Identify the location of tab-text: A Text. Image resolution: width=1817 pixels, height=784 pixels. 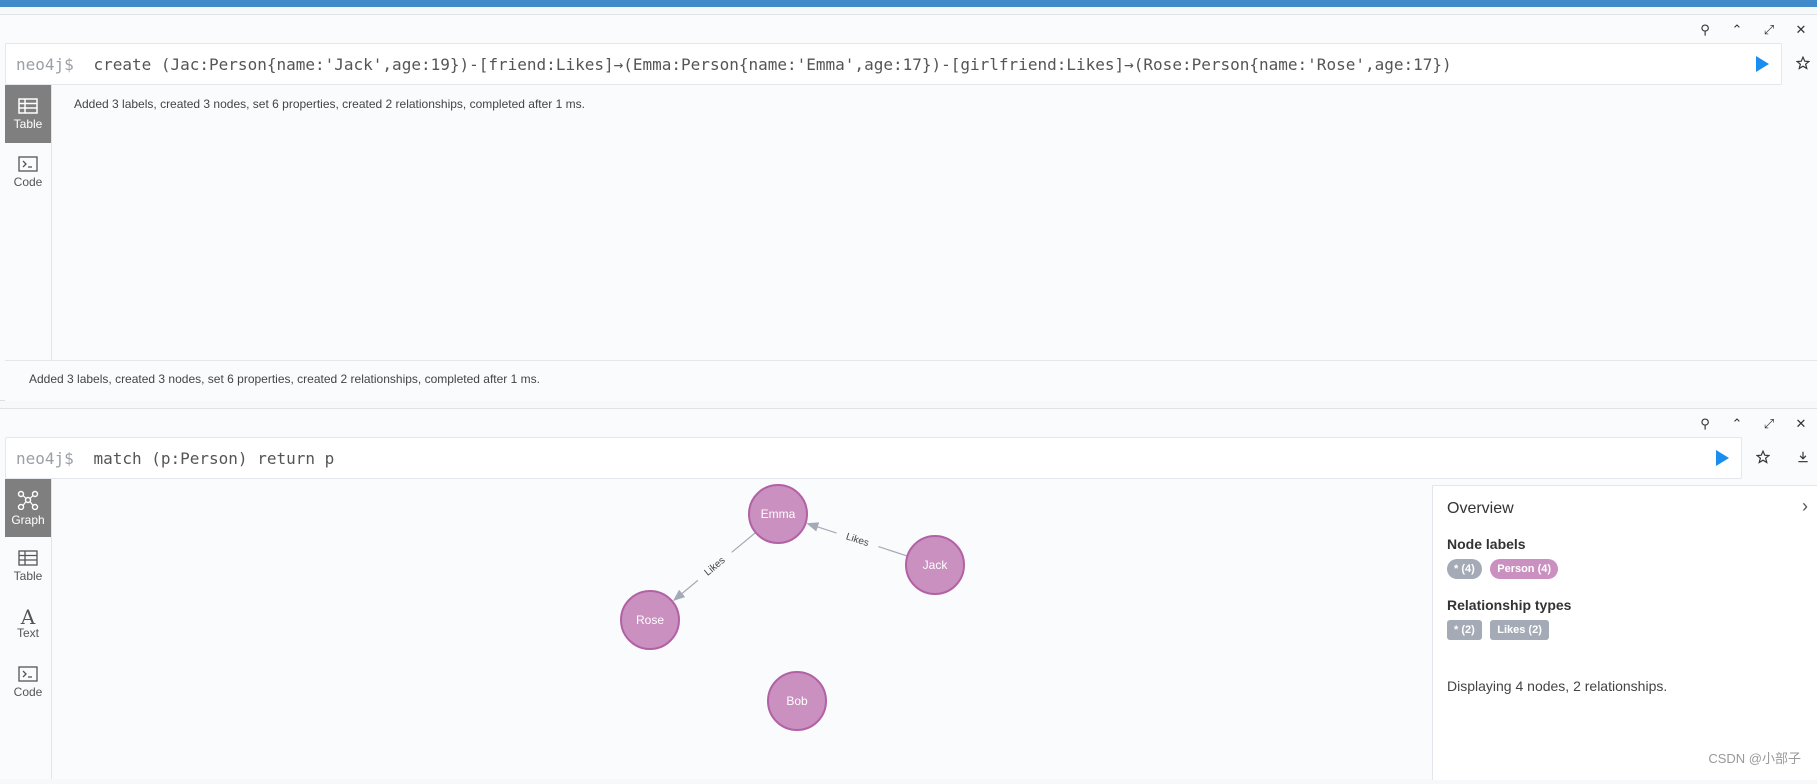
(28, 624).